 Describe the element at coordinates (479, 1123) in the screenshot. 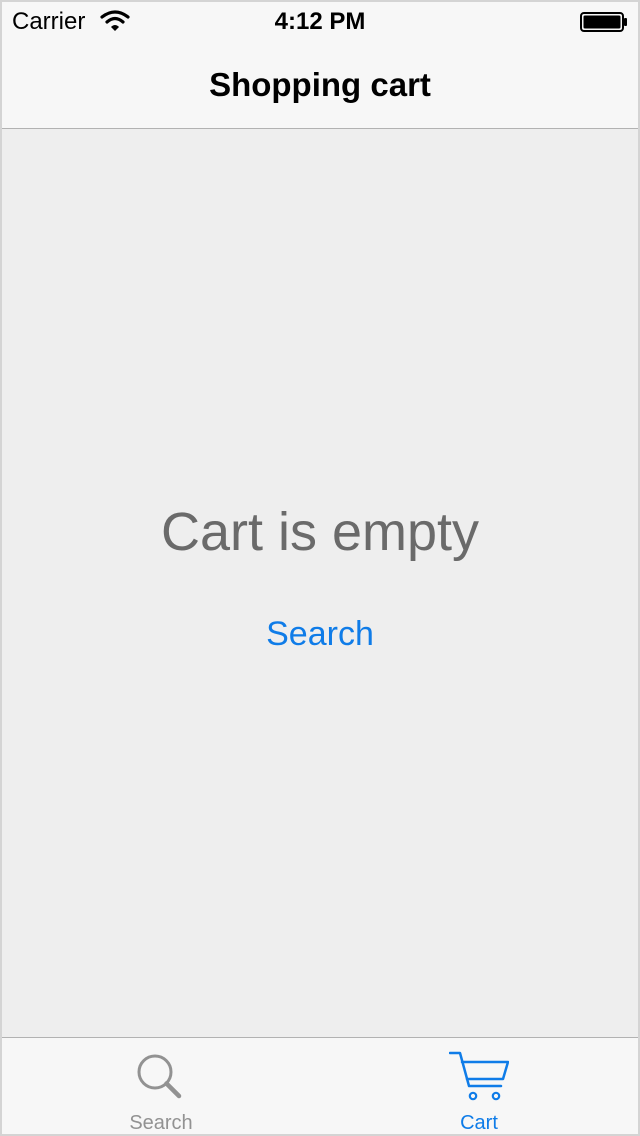

I see `tab-cart-label: Cart` at that location.